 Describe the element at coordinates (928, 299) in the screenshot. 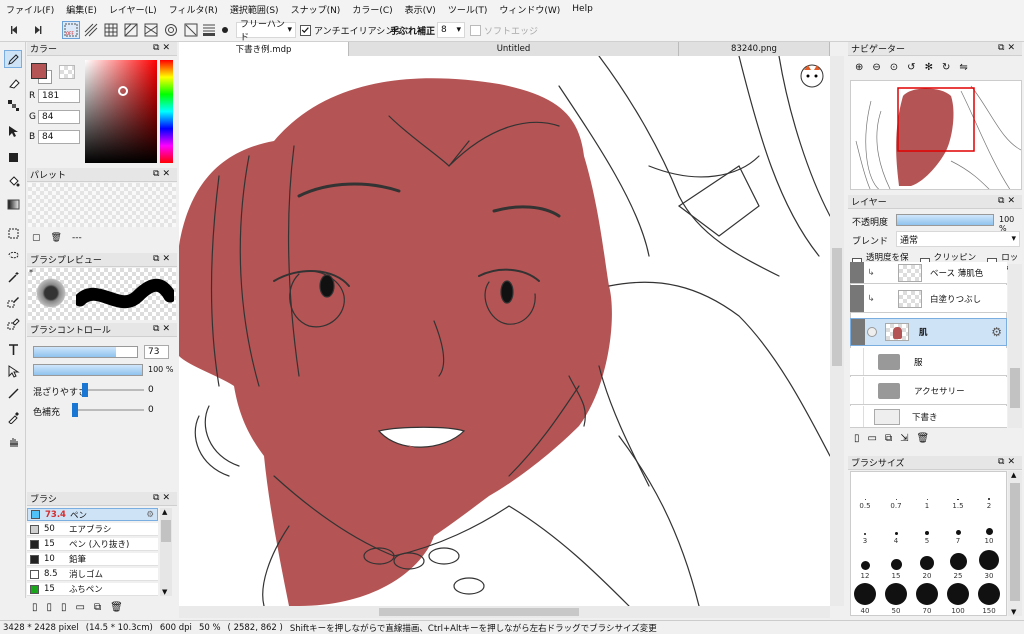

I see `layer-row: ↳ 白塗りつぶし` at that location.